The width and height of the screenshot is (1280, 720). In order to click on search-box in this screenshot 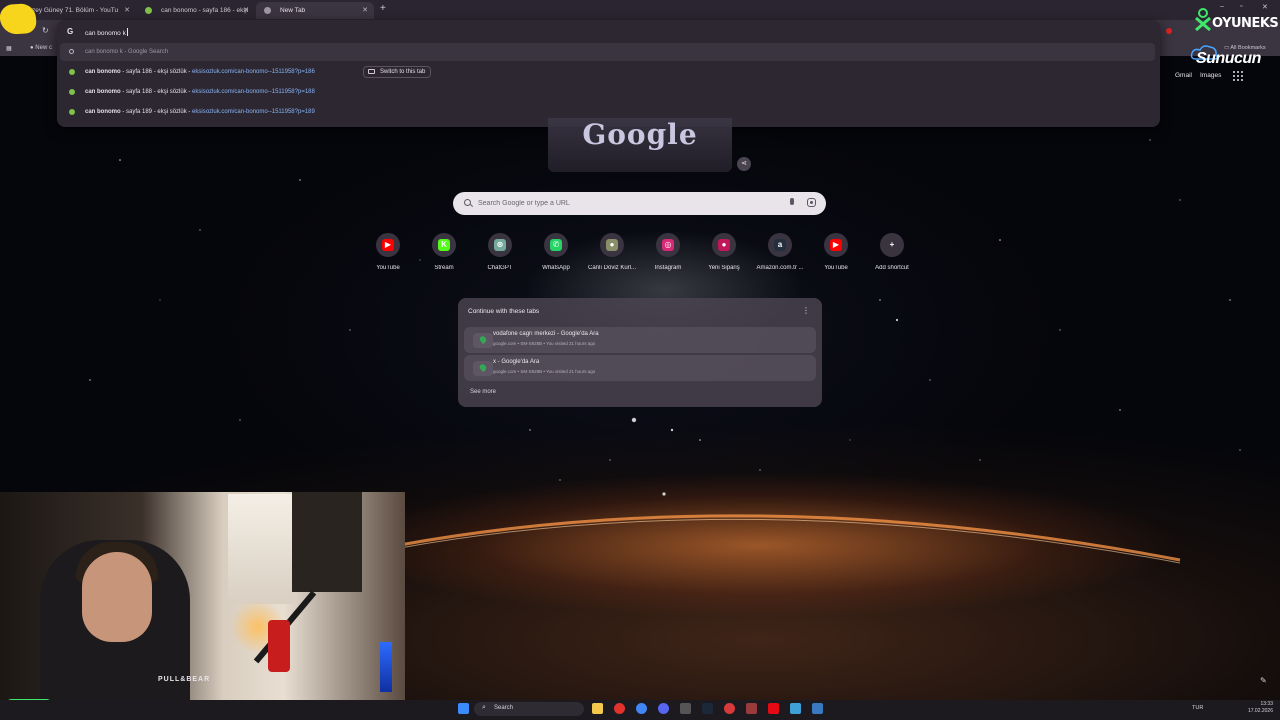, I will do `click(639, 203)`.